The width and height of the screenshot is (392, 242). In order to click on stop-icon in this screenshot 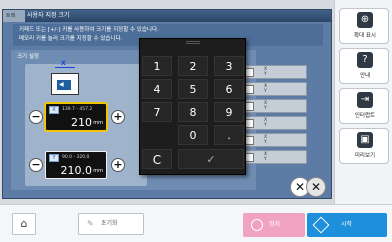, I will do `click(257, 225)`.